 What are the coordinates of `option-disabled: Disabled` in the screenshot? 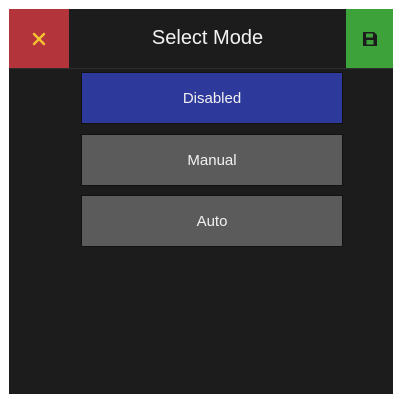 It's located at (212, 98).